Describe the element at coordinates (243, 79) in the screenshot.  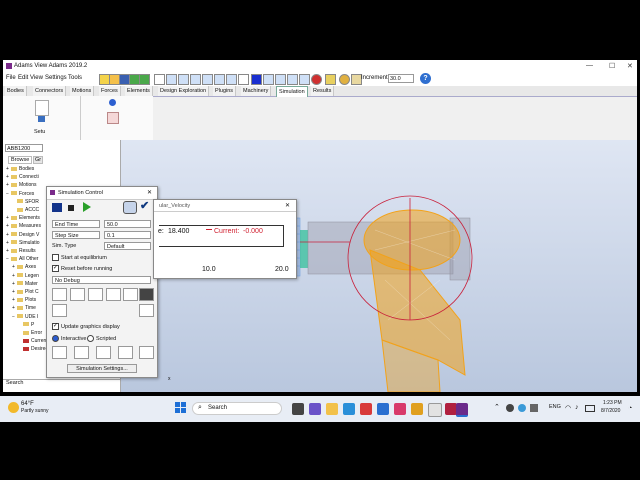
I see `render-mode-icon` at that location.